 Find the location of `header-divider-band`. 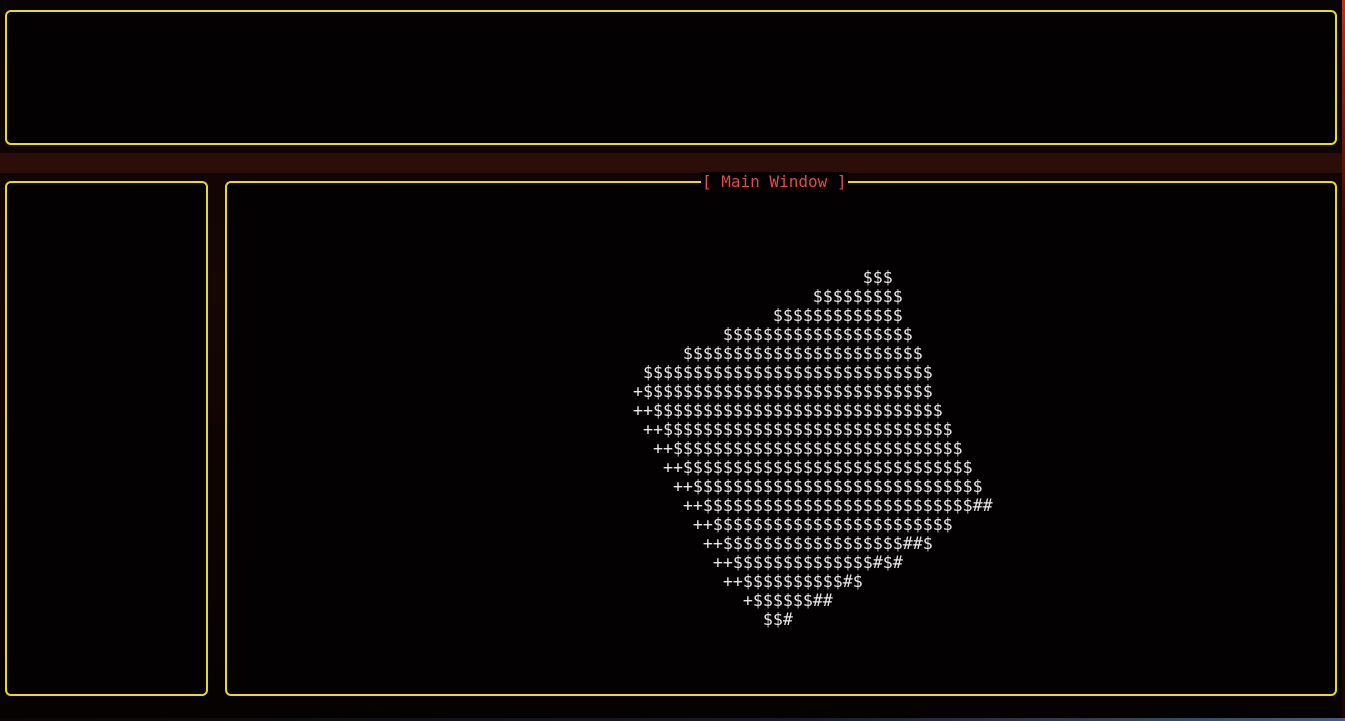

header-divider-band is located at coordinates (672, 163).